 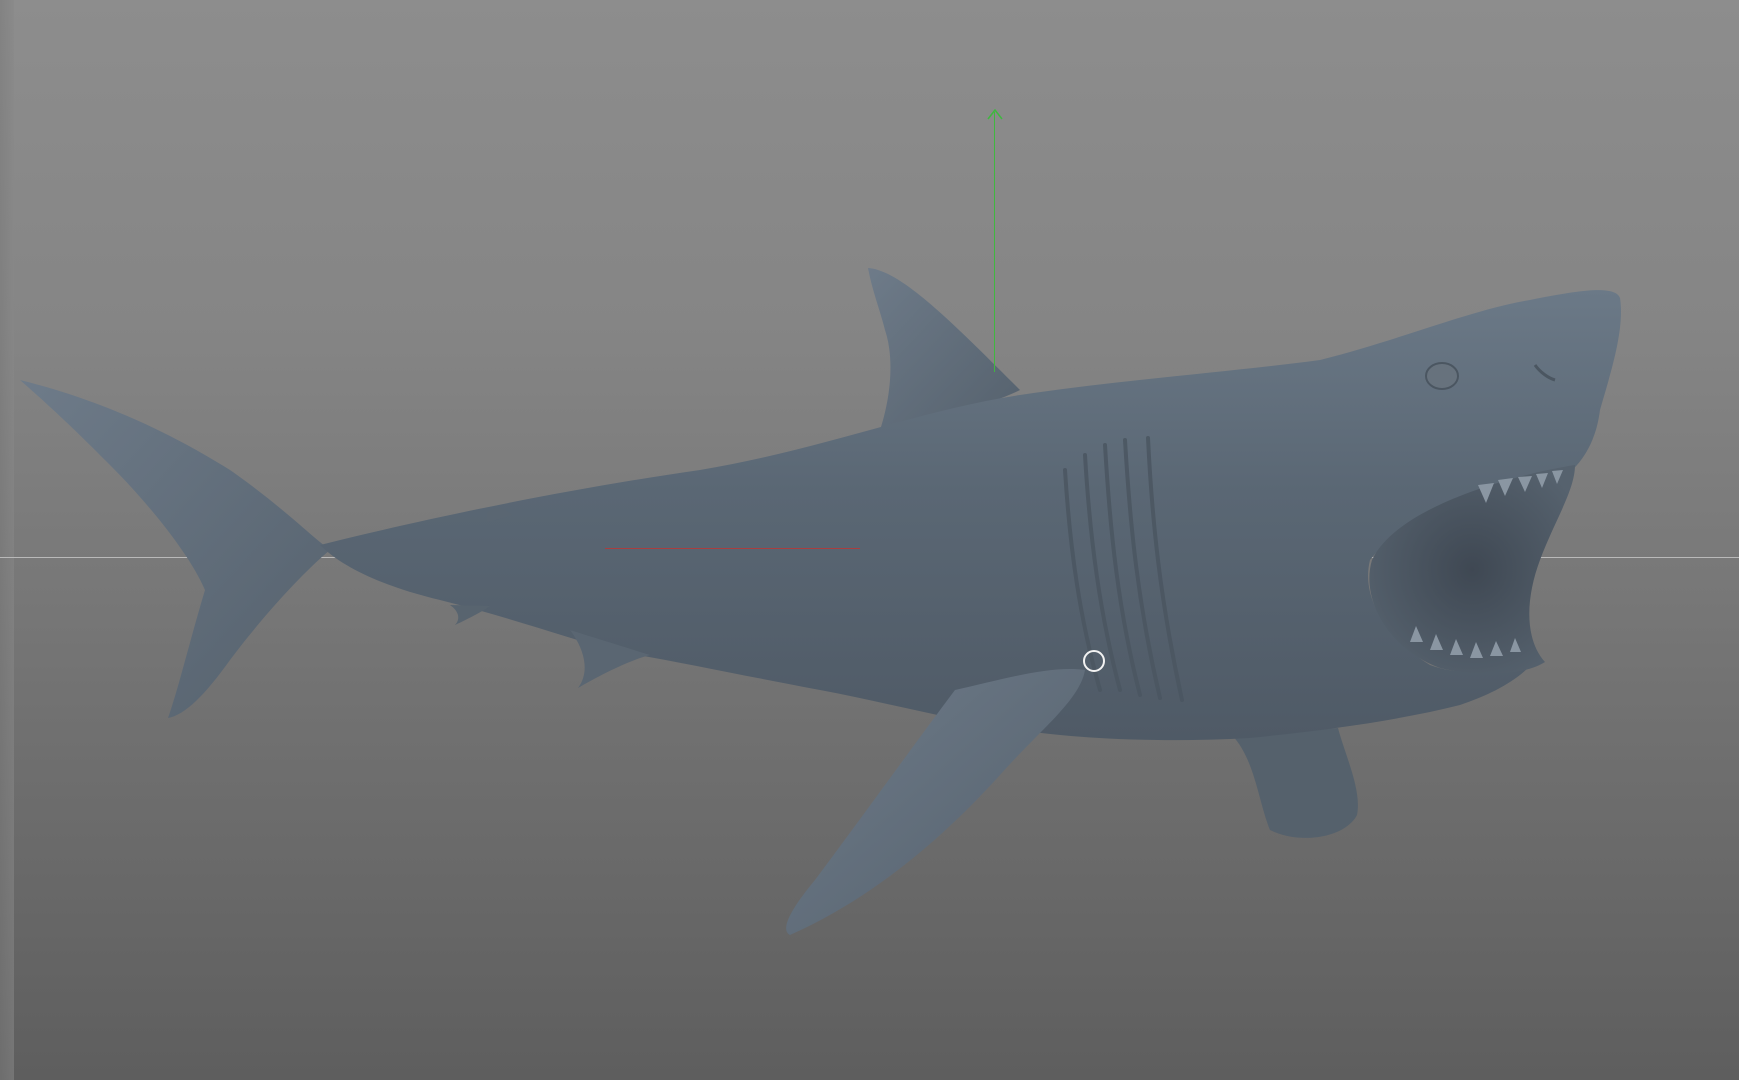 I want to click on cursor-circle-icon, so click(x=1094, y=661).